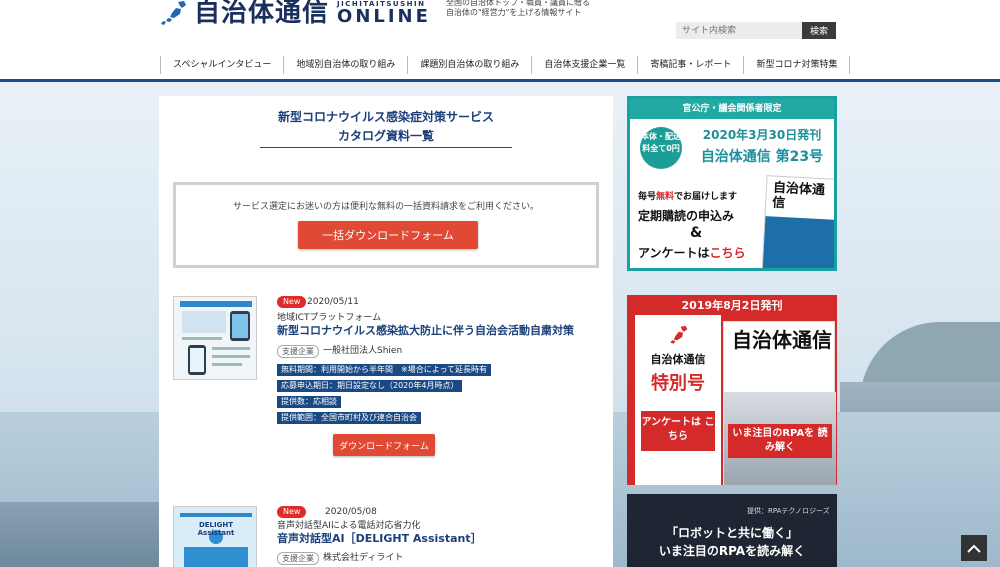 This screenshot has width=1000, height=567. Describe the element at coordinates (678, 431) in the screenshot. I see `survey-button: アンケートは こちら` at that location.